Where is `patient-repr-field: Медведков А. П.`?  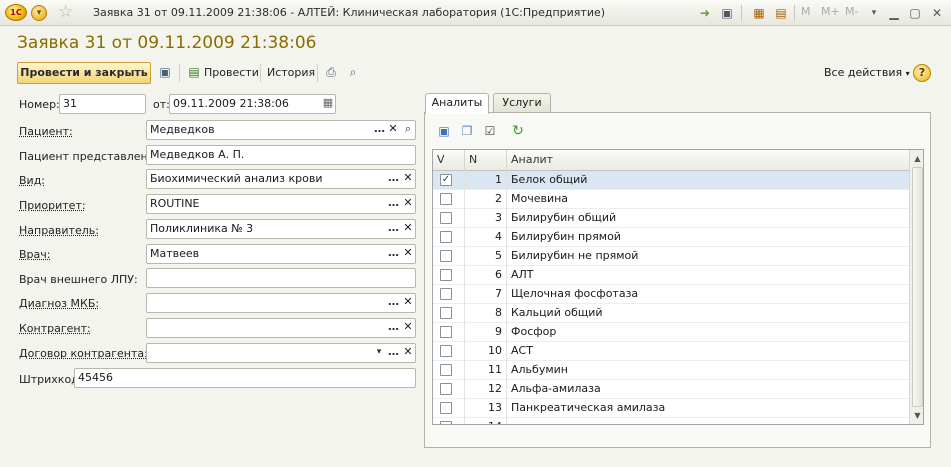 patient-repr-field: Медведков А. П. is located at coordinates (281, 155).